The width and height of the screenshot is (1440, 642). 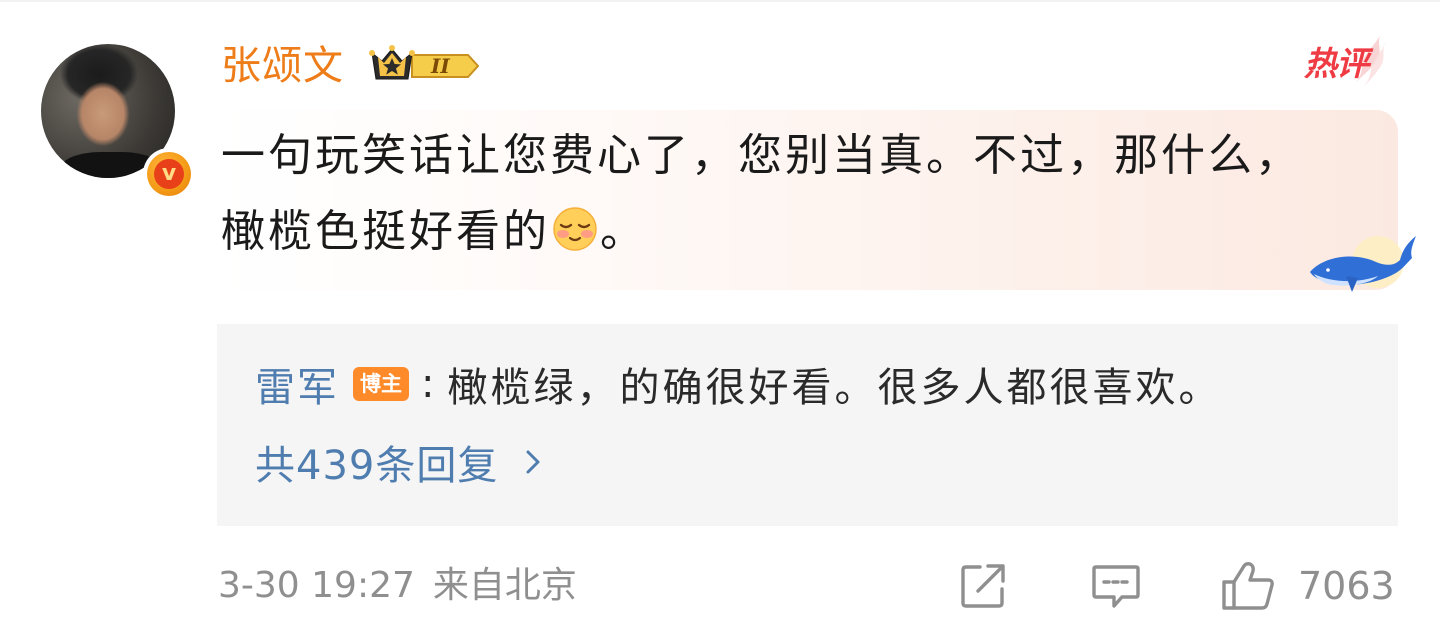 I want to click on comment-meta: 3-30 19:27 来自北京, so click(x=397, y=586).